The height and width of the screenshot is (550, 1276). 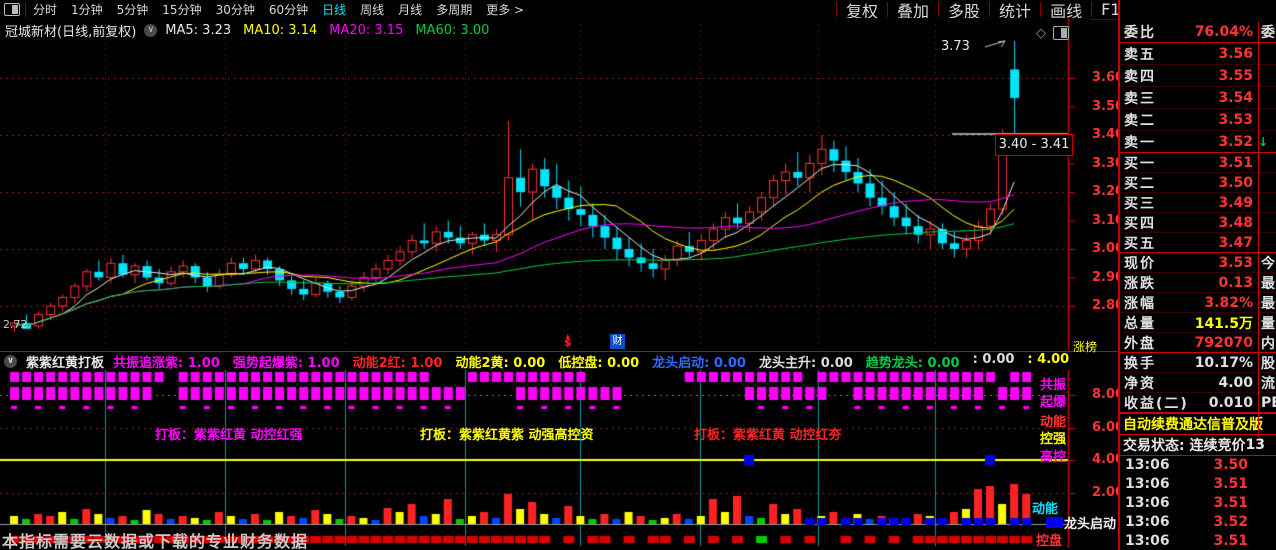 I want to click on ask-row-5: 卖五 3.56, so click(x=1198, y=54).